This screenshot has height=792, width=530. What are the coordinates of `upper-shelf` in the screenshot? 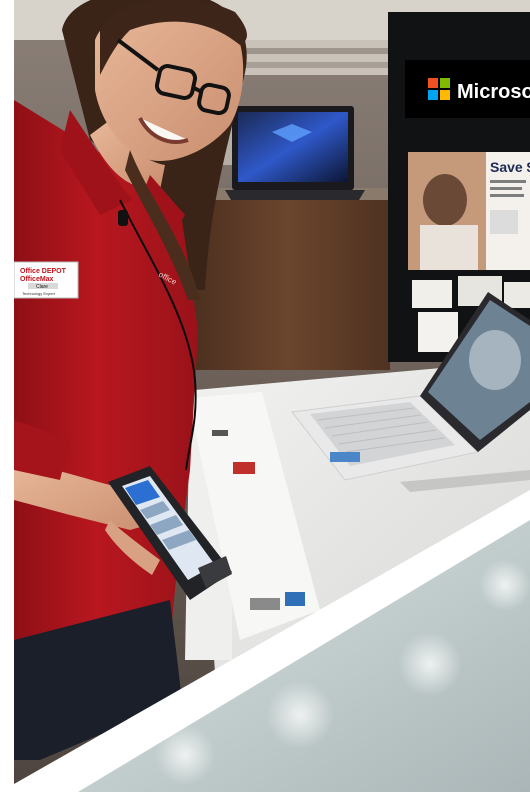 It's located at (315, 57).